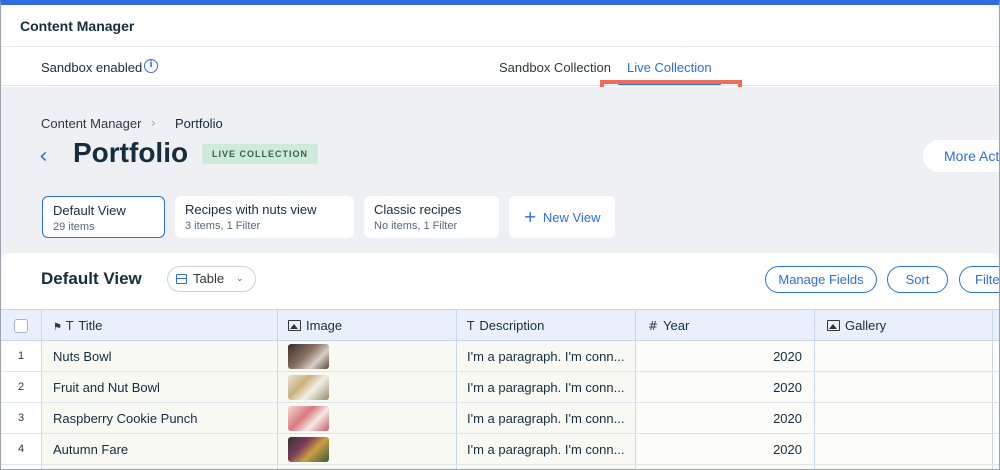 This screenshot has height=470, width=1000. I want to click on view-card-recipes-with-nuts: Recipes with nuts view 3 items, 1 Filter, so click(264, 217).